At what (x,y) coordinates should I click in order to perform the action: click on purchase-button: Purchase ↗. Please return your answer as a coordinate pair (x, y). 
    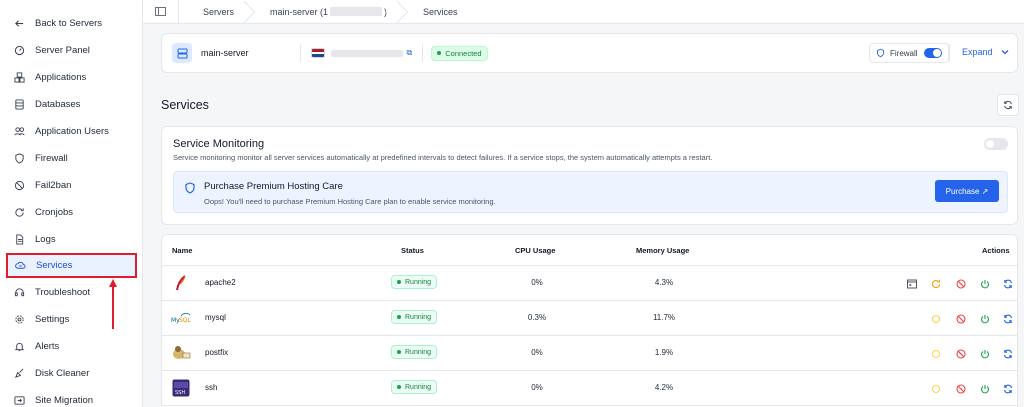
    Looking at the image, I should click on (967, 191).